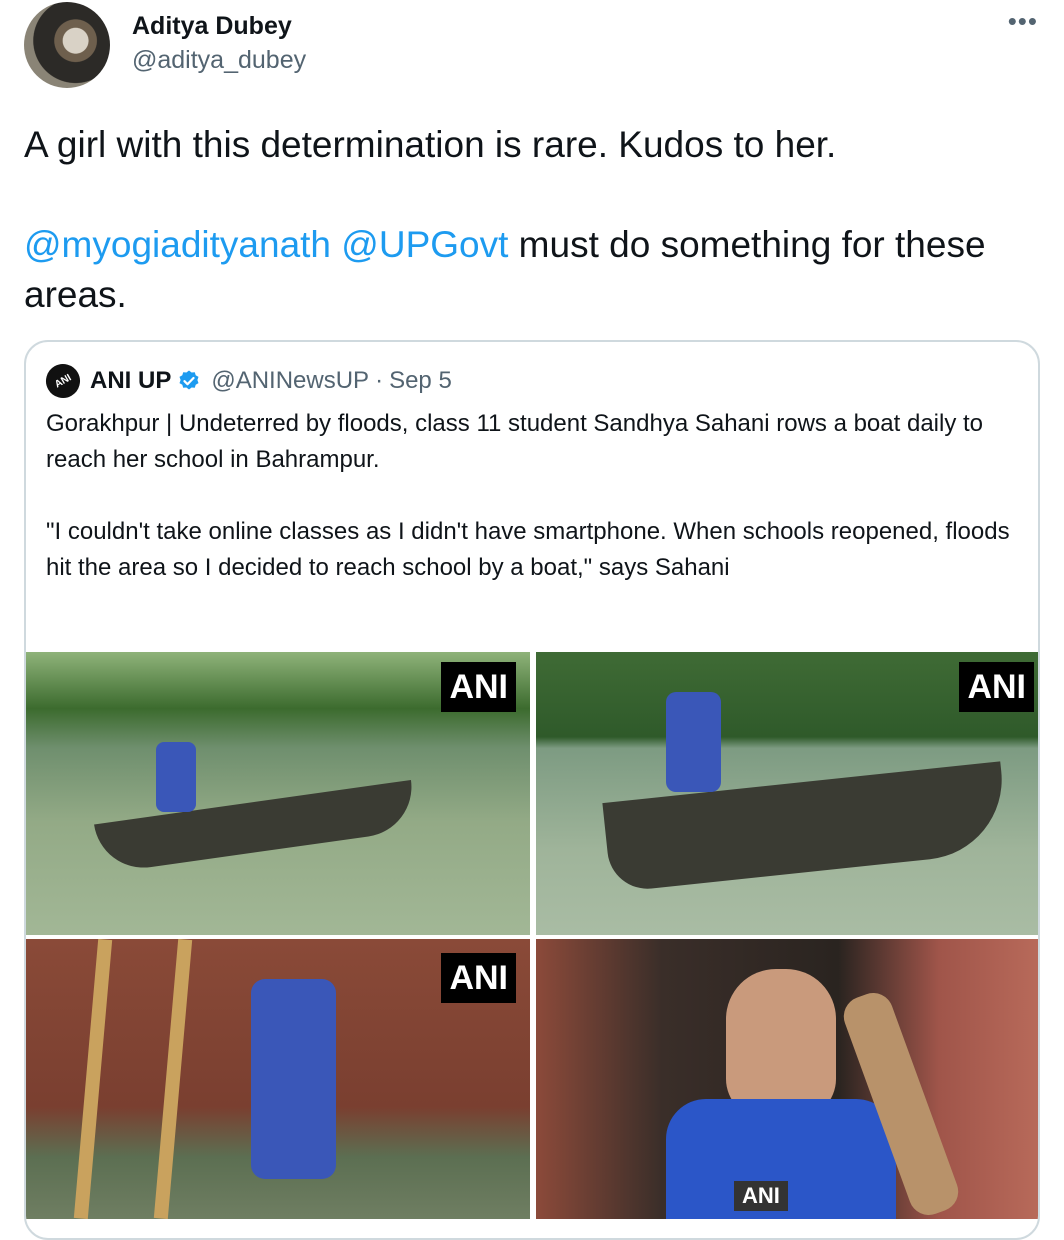 This screenshot has height=1240, width=1064. I want to click on photo-girl-climbing-ladder: ANI, so click(278, 1079).